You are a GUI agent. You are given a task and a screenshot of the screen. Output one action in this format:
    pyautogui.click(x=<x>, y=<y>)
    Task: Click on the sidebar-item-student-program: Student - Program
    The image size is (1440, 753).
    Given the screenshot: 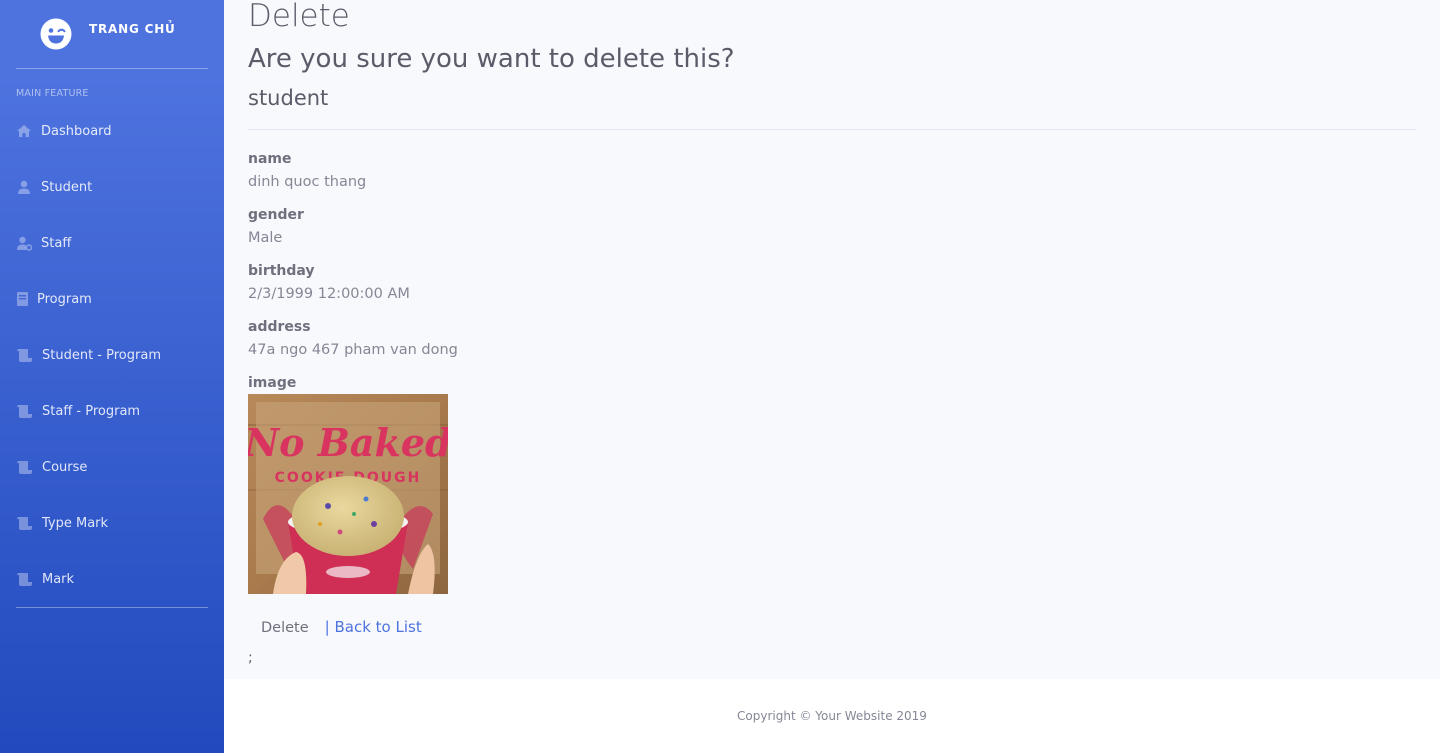 What is the action you would take?
    pyautogui.click(x=112, y=355)
    